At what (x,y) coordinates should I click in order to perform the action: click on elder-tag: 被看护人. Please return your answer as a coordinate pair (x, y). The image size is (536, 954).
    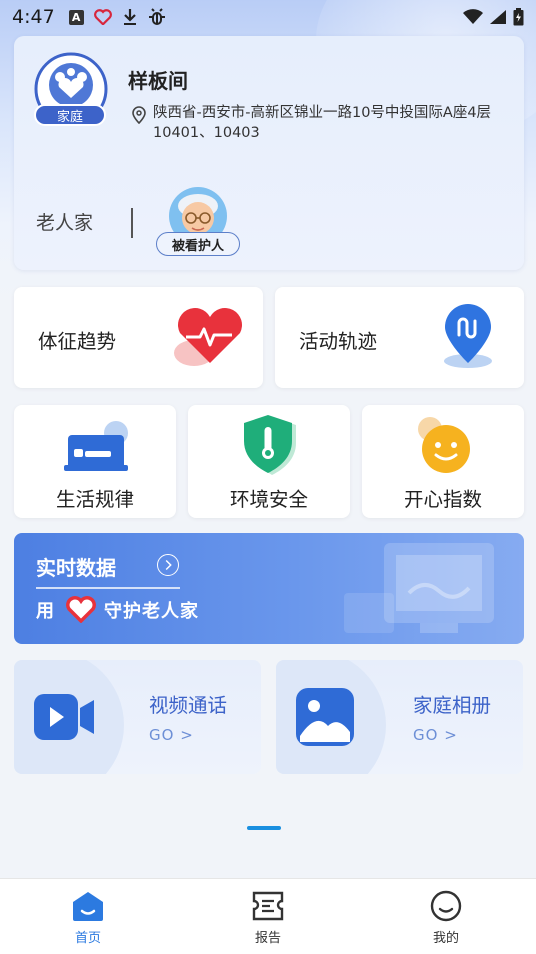
    Looking at the image, I should click on (198, 244).